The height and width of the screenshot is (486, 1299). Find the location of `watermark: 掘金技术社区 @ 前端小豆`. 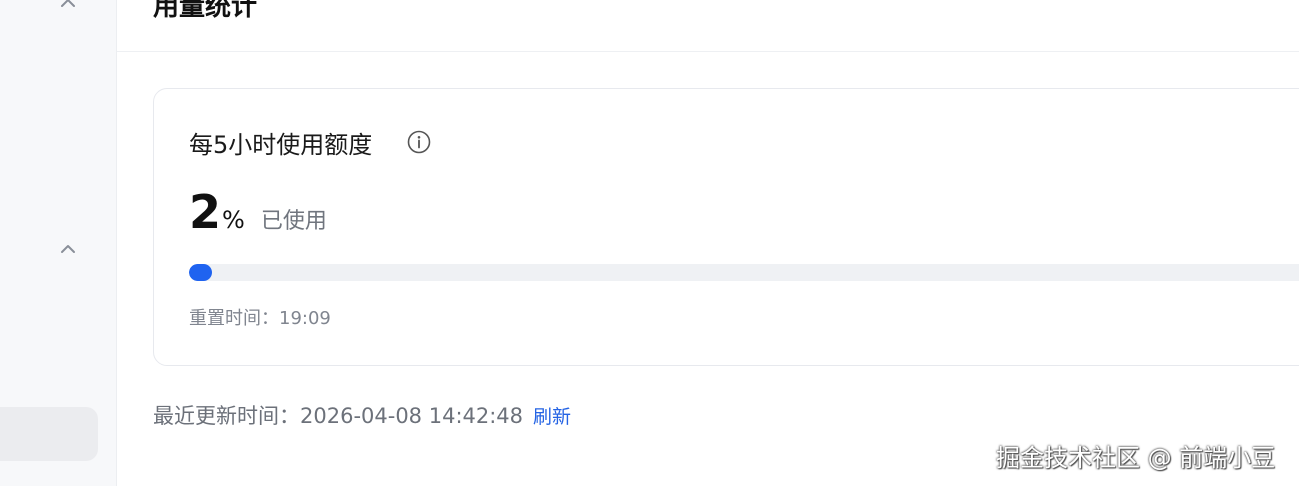

watermark: 掘金技术社区 @ 前端小豆 is located at coordinates (1136, 458).